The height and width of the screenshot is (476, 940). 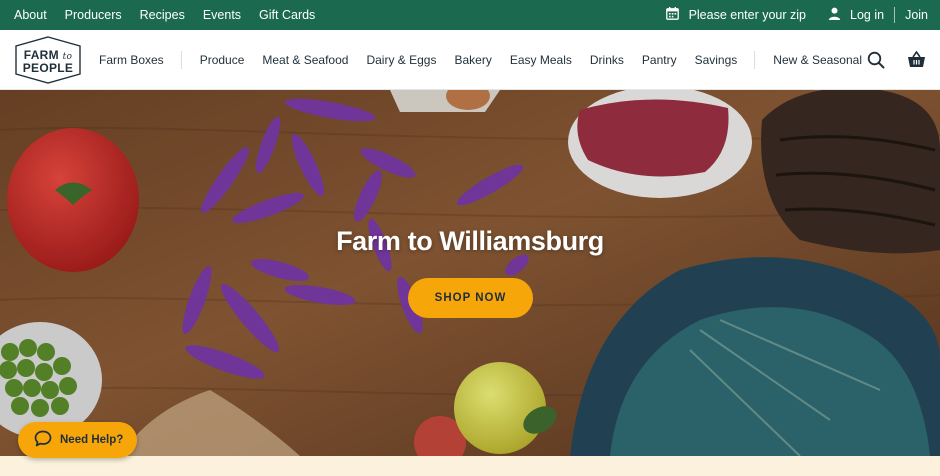 I want to click on chat-bubble-icon, so click(x=43, y=440).